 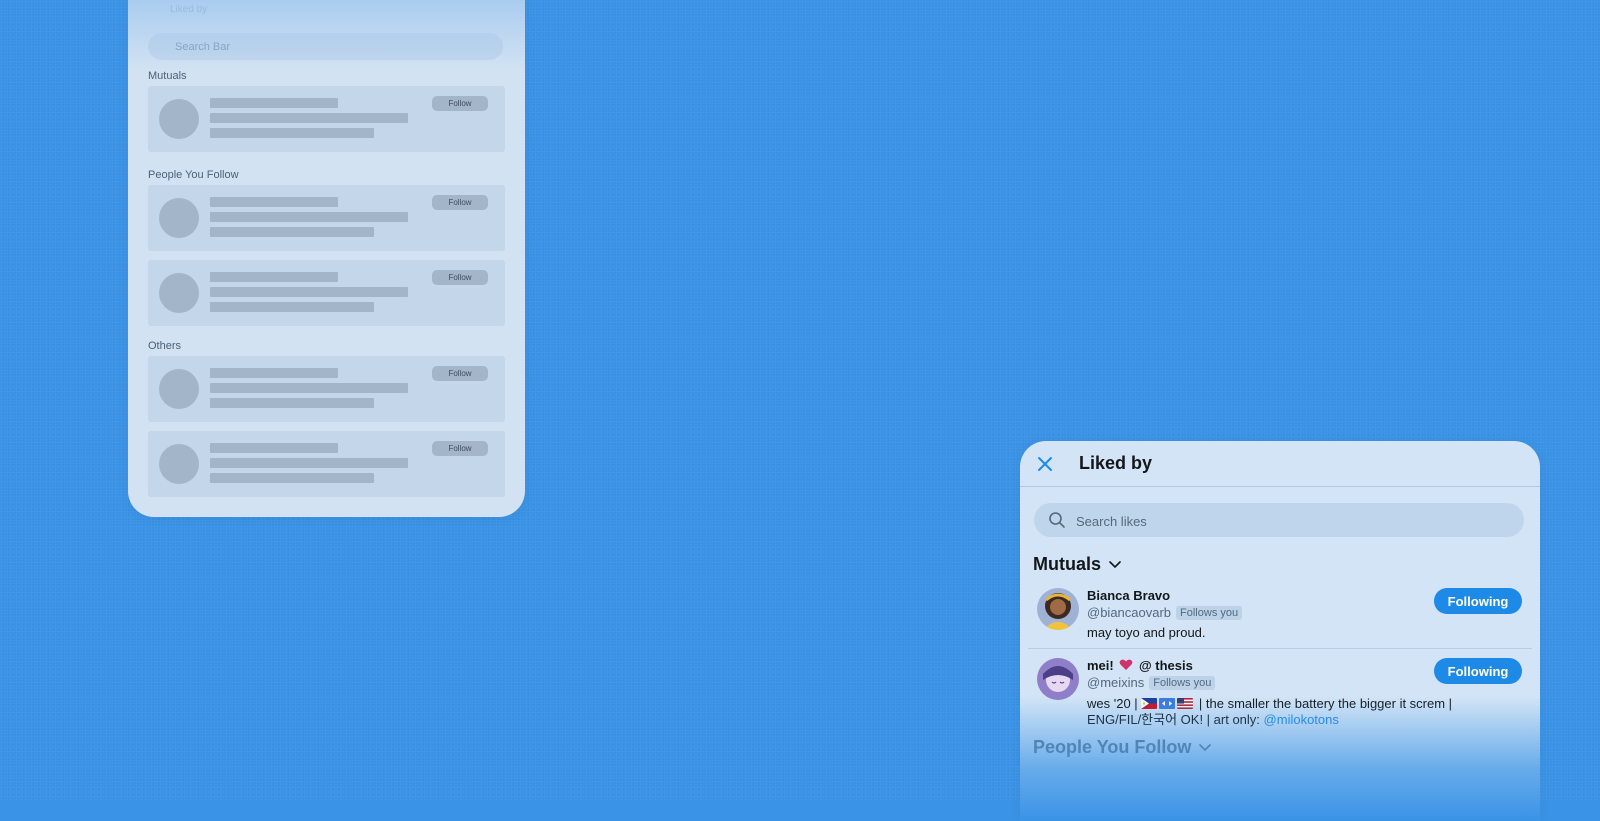 I want to click on user-handle: @biancaovarb Follows you, so click(x=1165, y=612).